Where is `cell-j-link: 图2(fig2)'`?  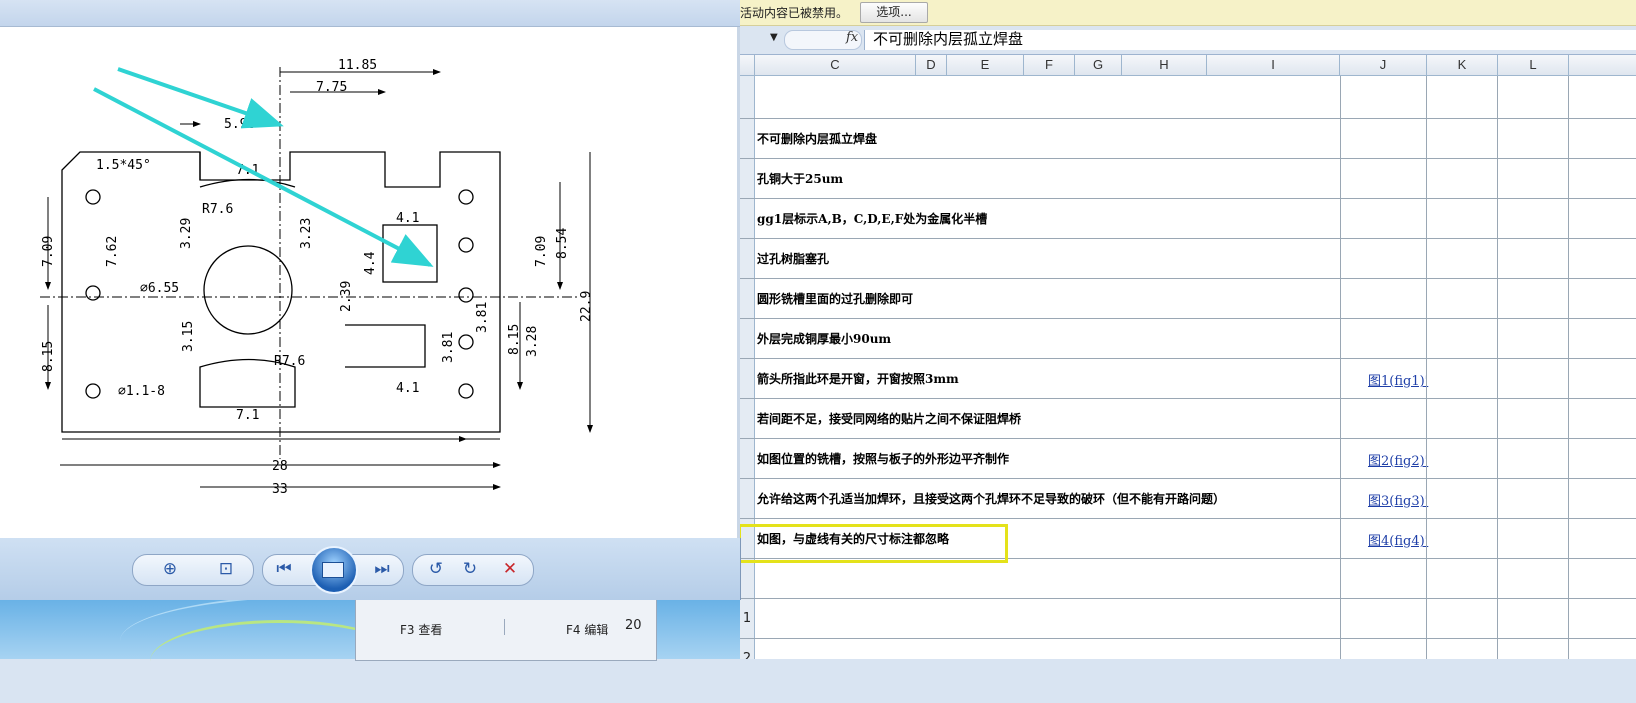 cell-j-link: 图2(fig2)' is located at coordinates (1398, 459).